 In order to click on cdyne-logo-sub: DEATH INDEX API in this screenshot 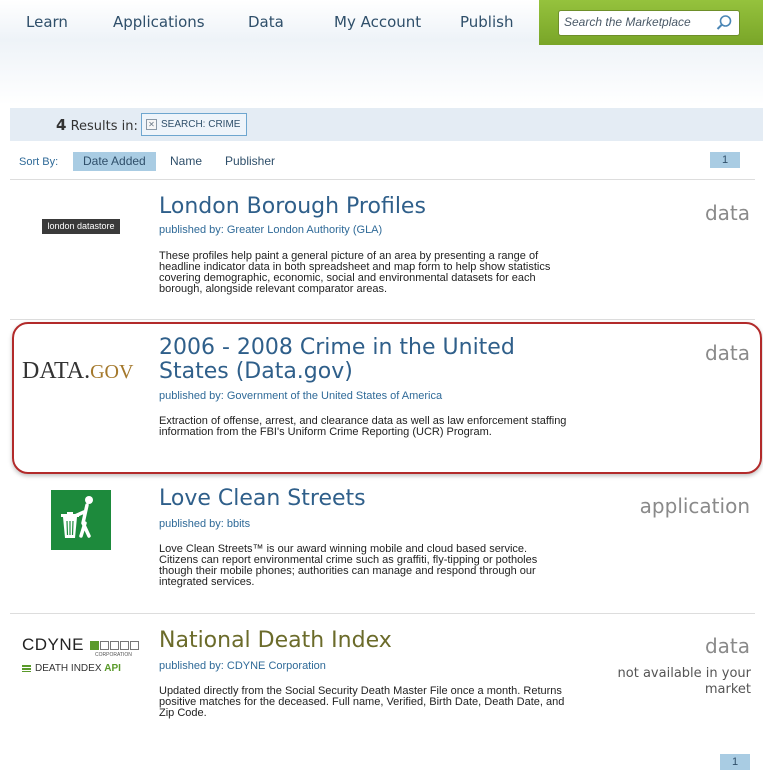, I will do `click(71, 668)`.